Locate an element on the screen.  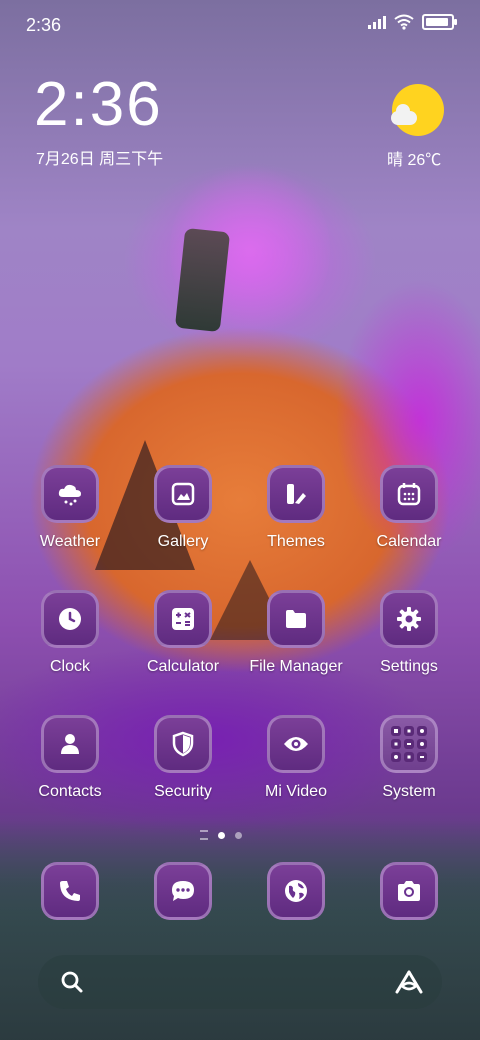
wifi-icon is located at coordinates (404, 22).